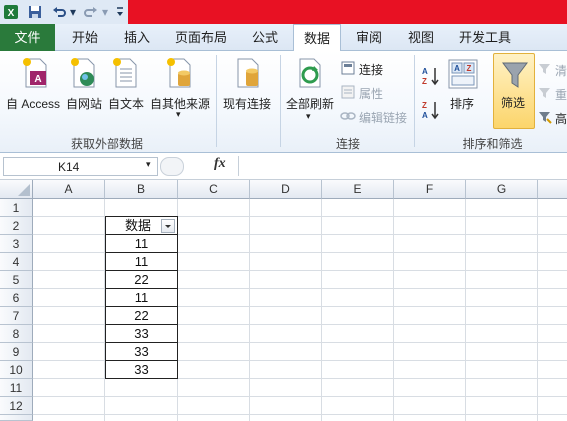 Image resolution: width=567 pixels, height=421 pixels. What do you see at coordinates (514, 91) in the screenshot?
I see `filter-button: 筛选` at bounding box center [514, 91].